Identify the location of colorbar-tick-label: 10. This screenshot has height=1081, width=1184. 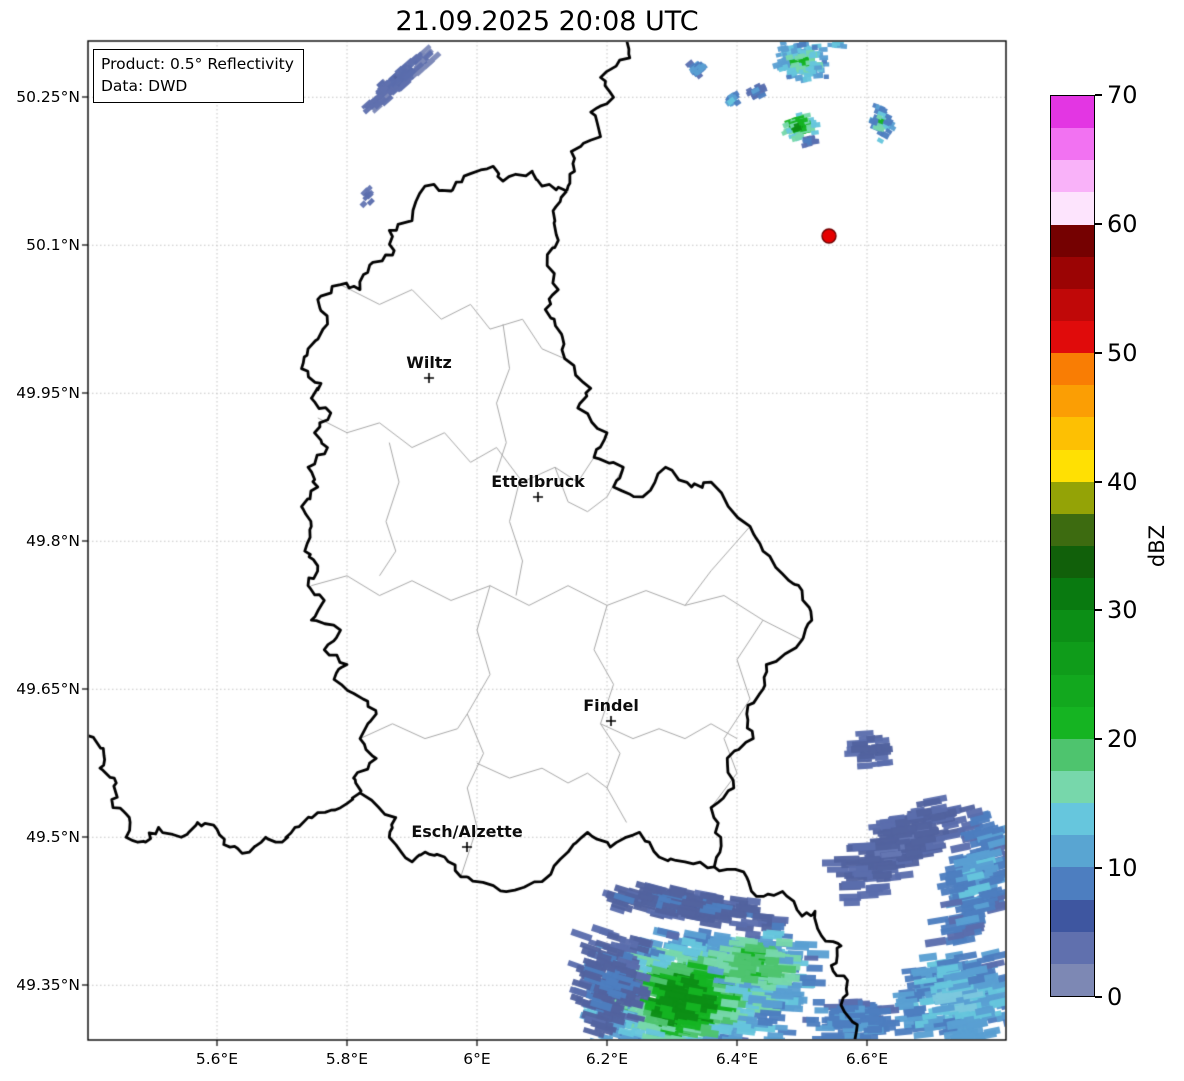
(1122, 868).